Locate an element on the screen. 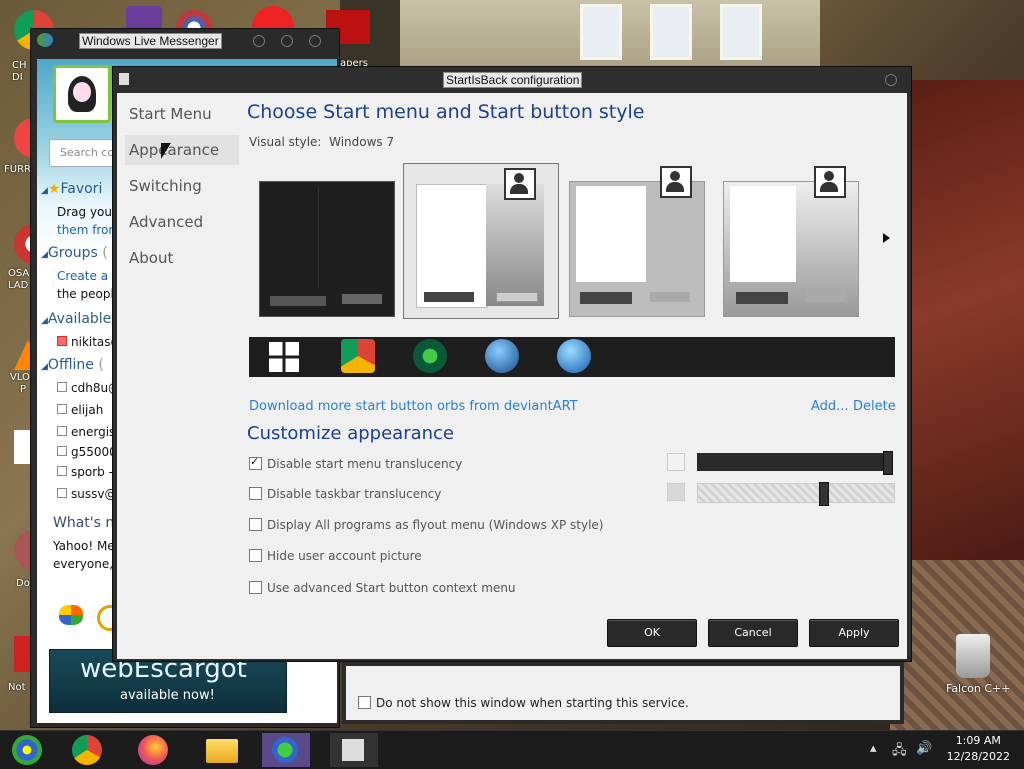 The height and width of the screenshot is (769, 1024). clock: 1:09 AM 12/28/2022 is located at coordinates (978, 749).